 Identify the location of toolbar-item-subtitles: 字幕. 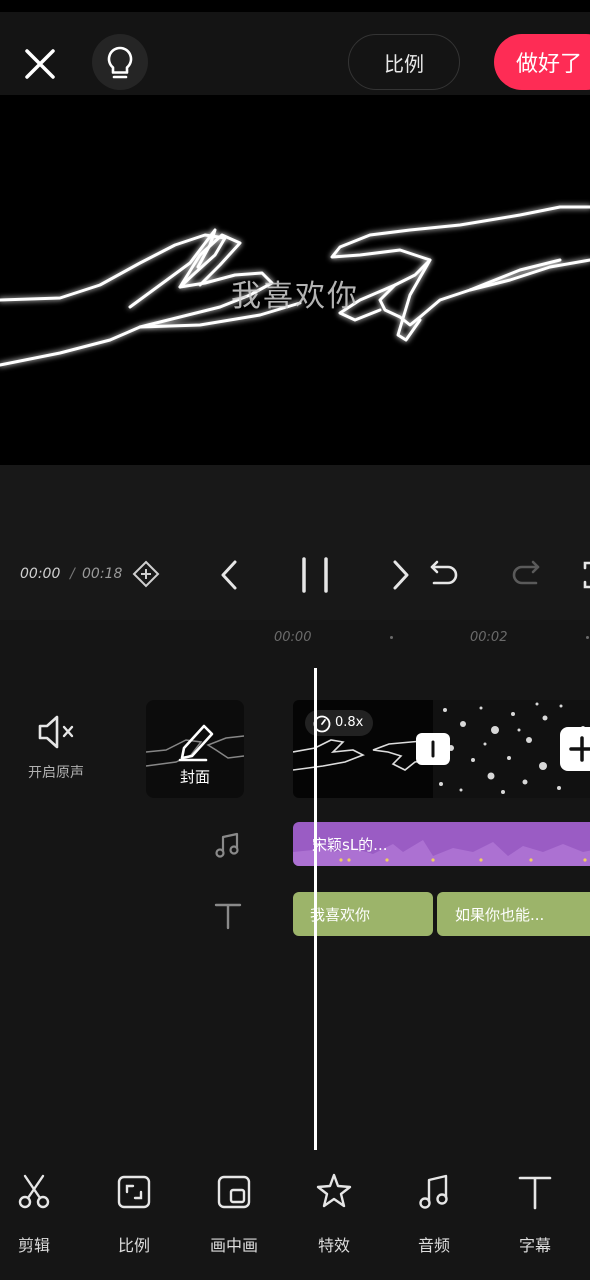
(535, 1218).